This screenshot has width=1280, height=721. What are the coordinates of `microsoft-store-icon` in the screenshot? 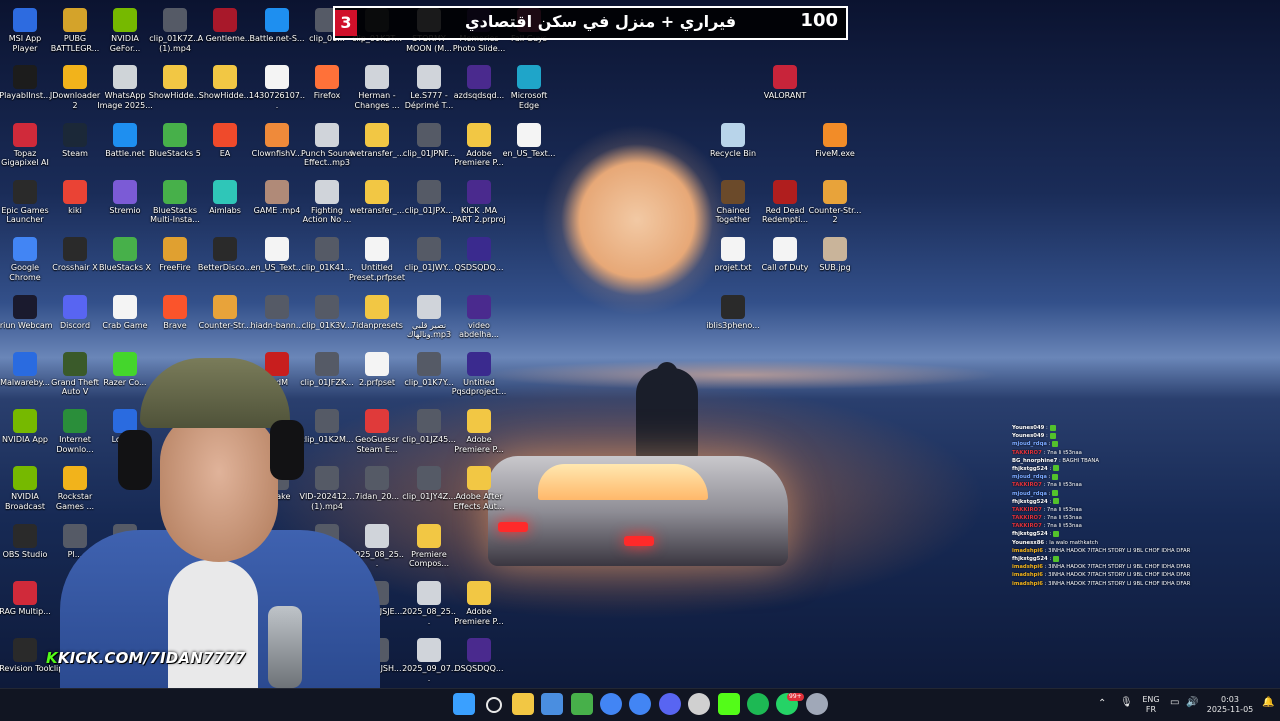 It's located at (552, 704).